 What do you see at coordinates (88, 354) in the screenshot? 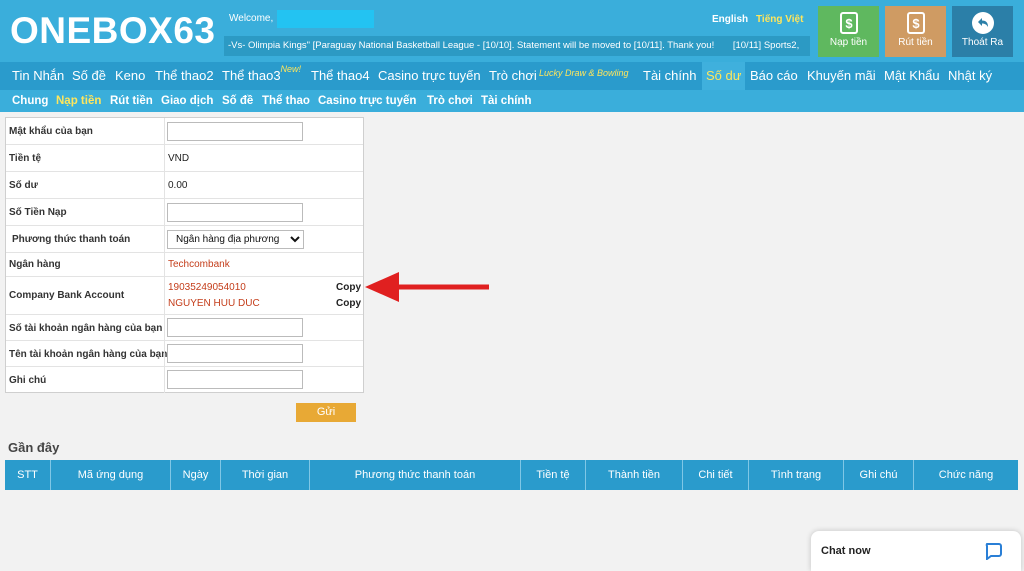
I see `user-name-label: Tên tài khoản ngân hàng của bạn` at bounding box center [88, 354].